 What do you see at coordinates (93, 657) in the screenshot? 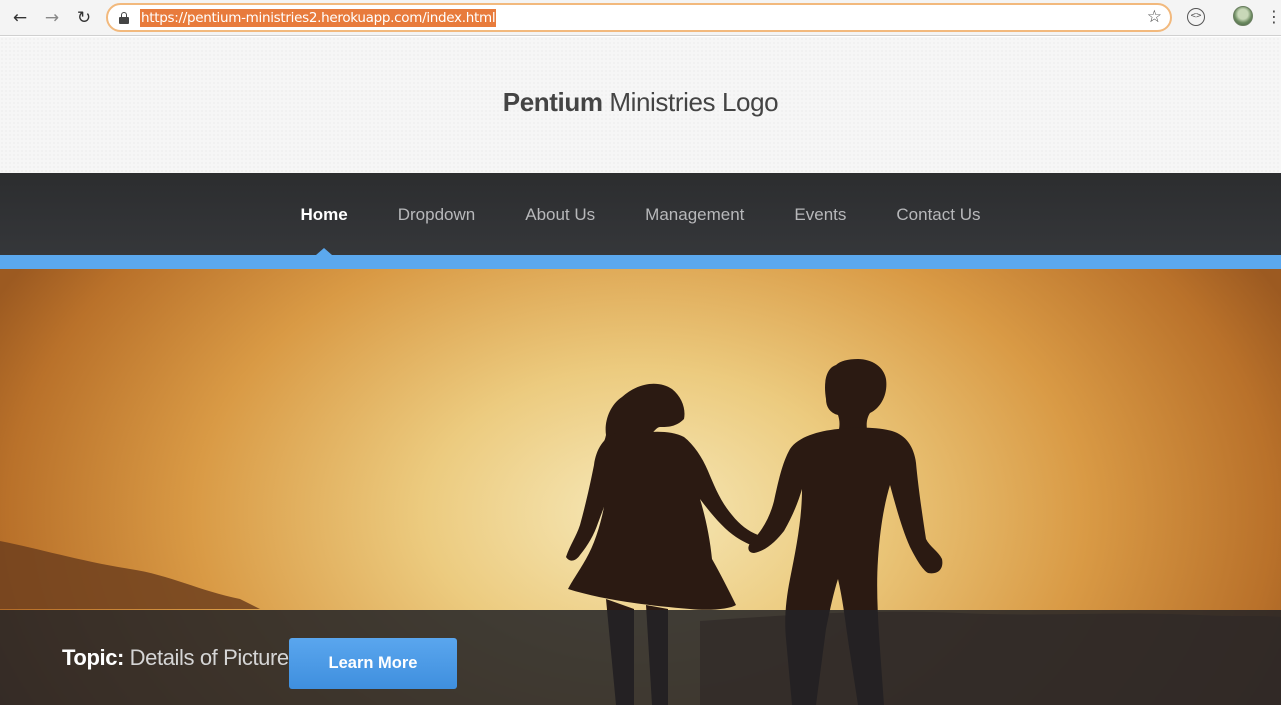
I see `caption-label: Topic:` at bounding box center [93, 657].